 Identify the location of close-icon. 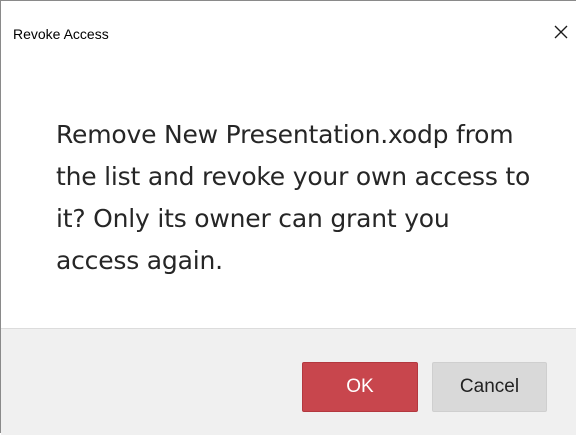
(561, 32).